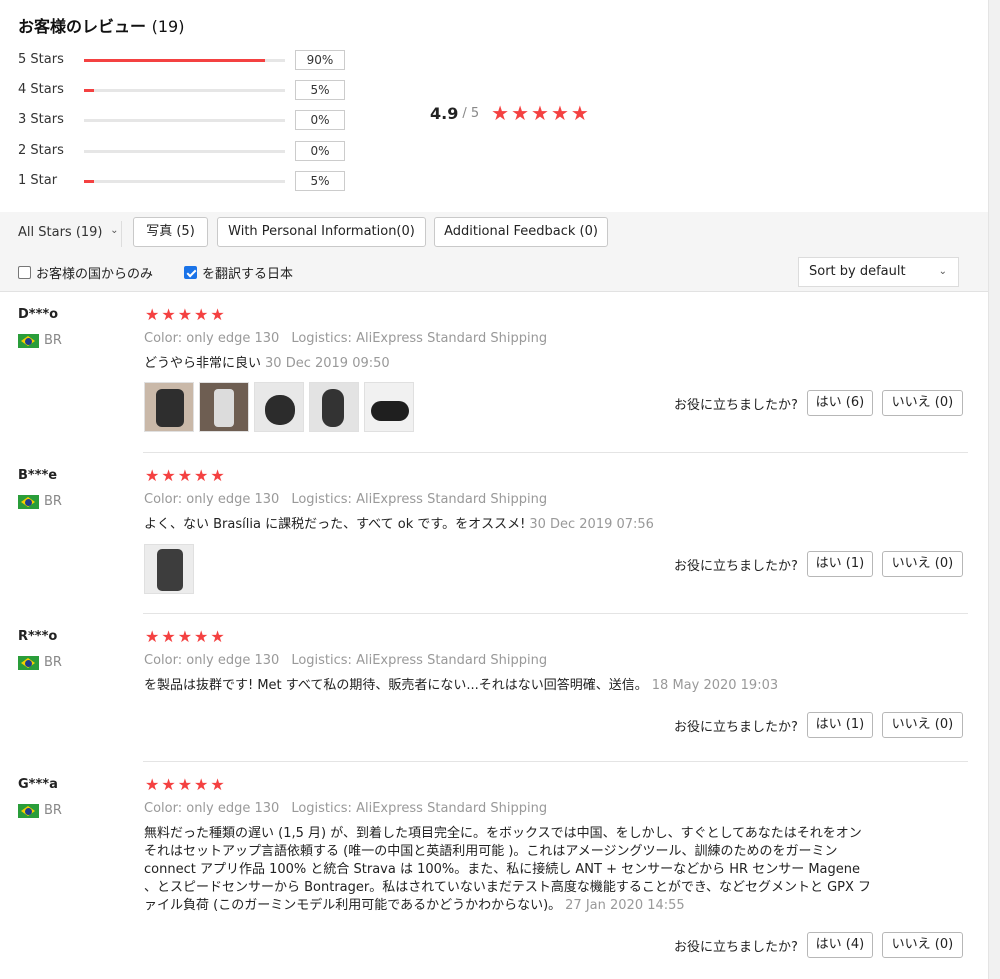 The height and width of the screenshot is (979, 1000). What do you see at coordinates (190, 272) in the screenshot?
I see `translate-checkbox` at bounding box center [190, 272].